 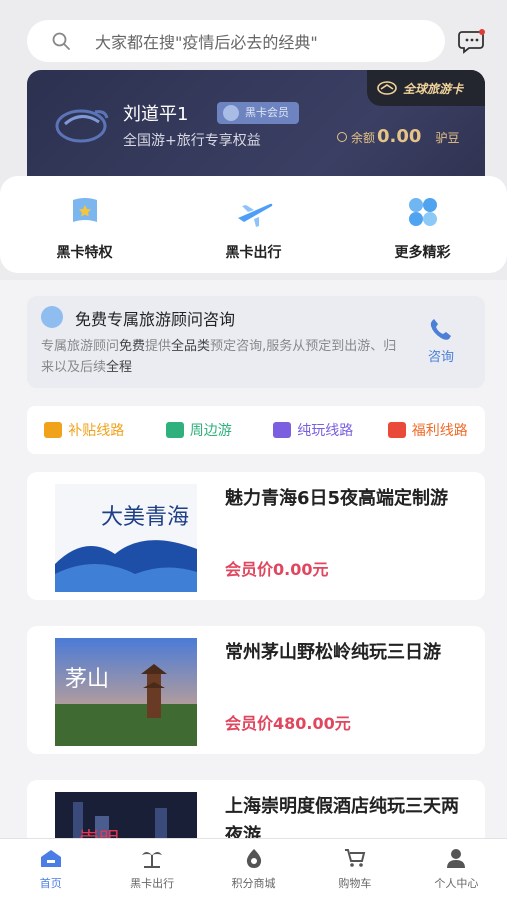 I want to click on member-tag: 黑卡会员, so click(x=258, y=113).